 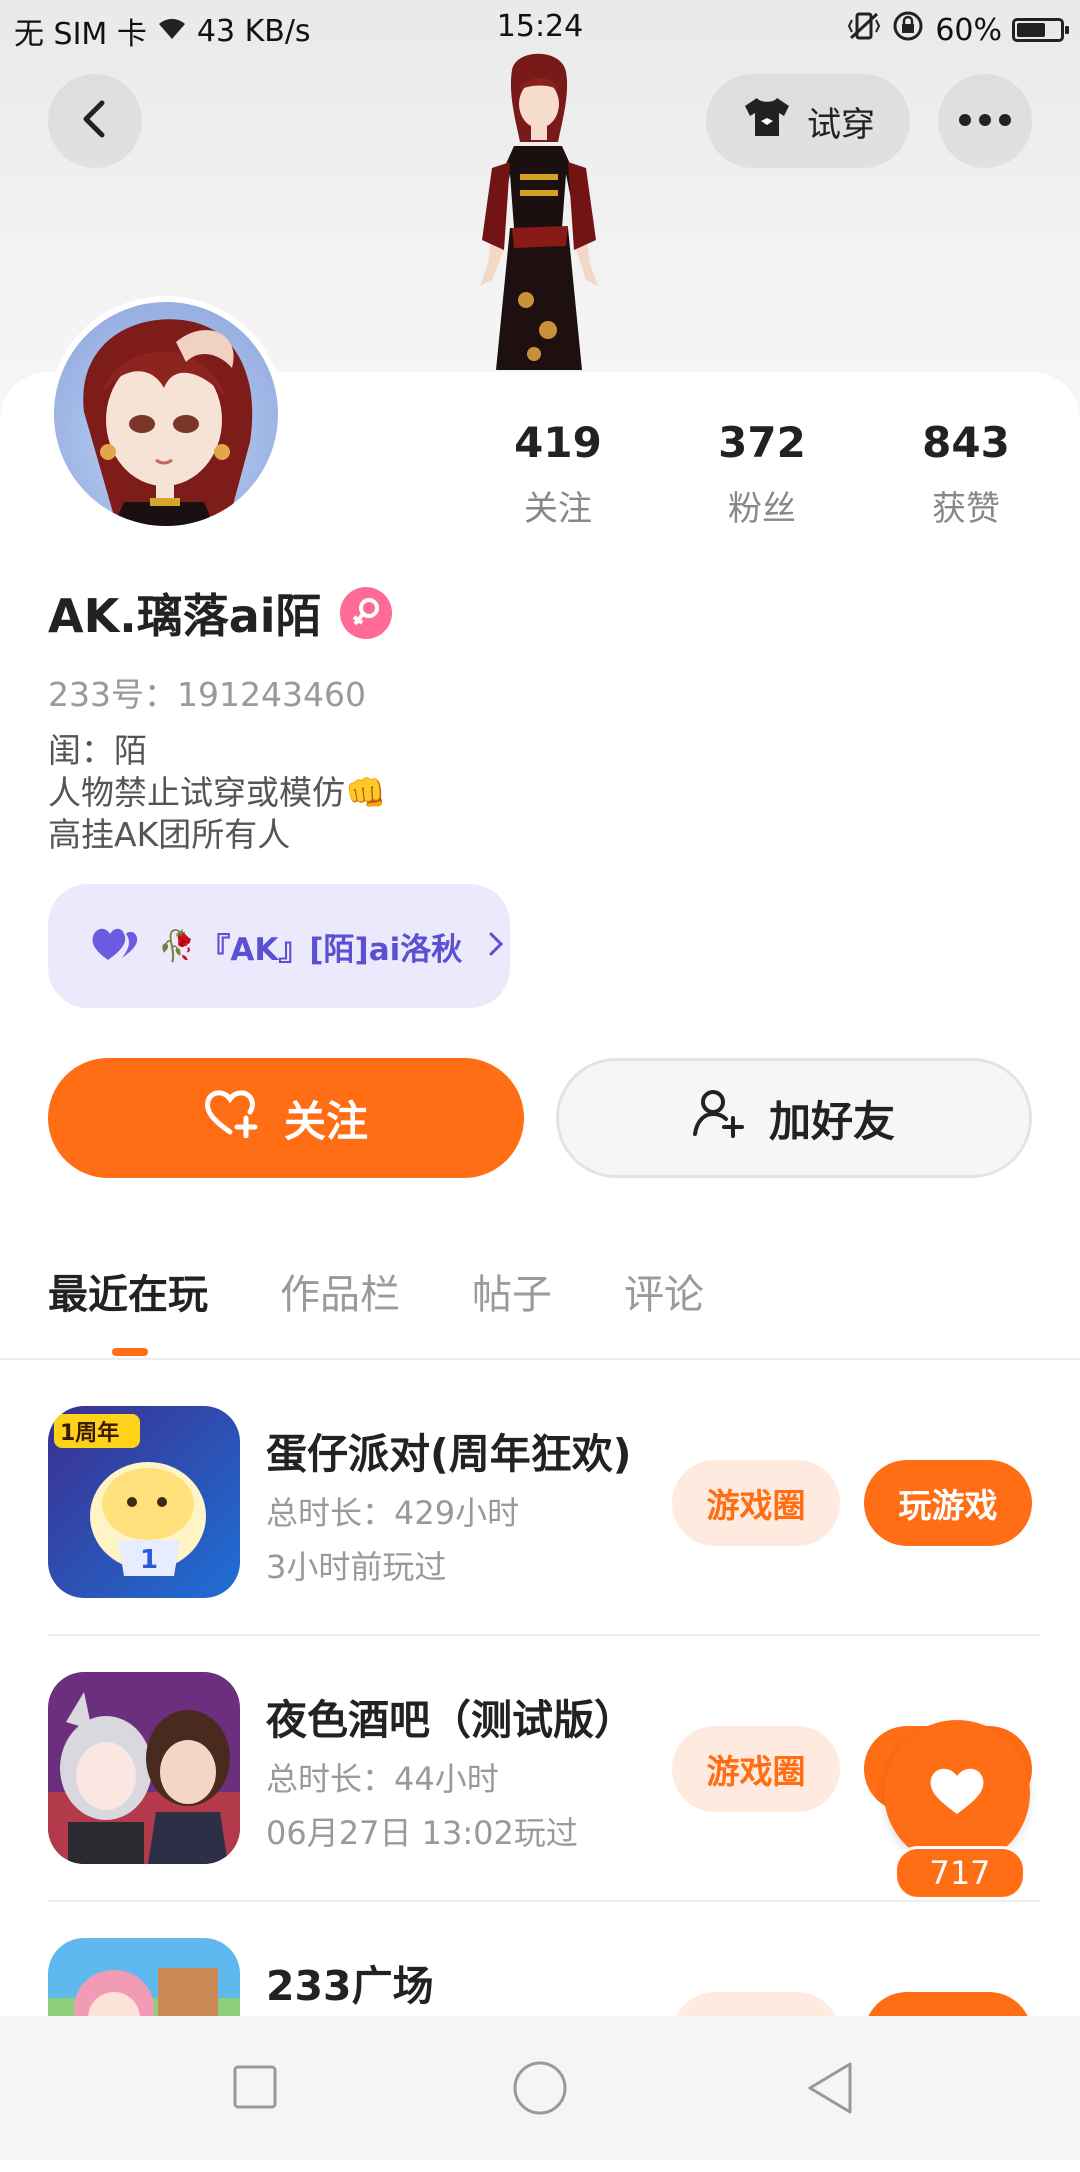 What do you see at coordinates (166, 414) in the screenshot?
I see `avatar` at bounding box center [166, 414].